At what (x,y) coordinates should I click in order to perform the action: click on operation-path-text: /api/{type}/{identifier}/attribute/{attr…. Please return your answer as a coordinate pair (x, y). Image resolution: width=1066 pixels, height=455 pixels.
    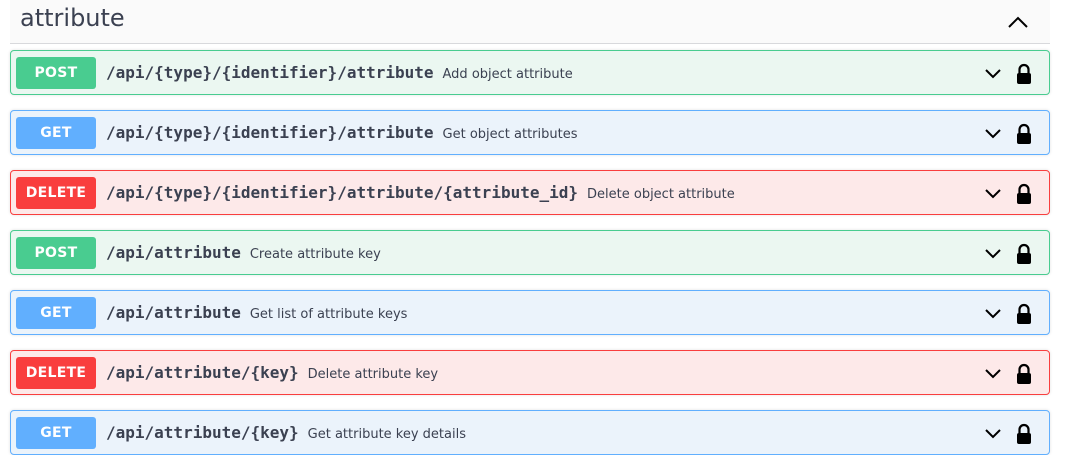
    Looking at the image, I should click on (342, 192).